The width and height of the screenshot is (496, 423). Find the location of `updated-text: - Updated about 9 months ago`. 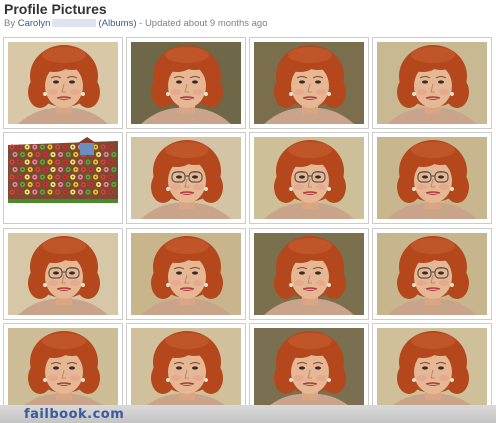

updated-text: - Updated about 9 months ago is located at coordinates (203, 23).